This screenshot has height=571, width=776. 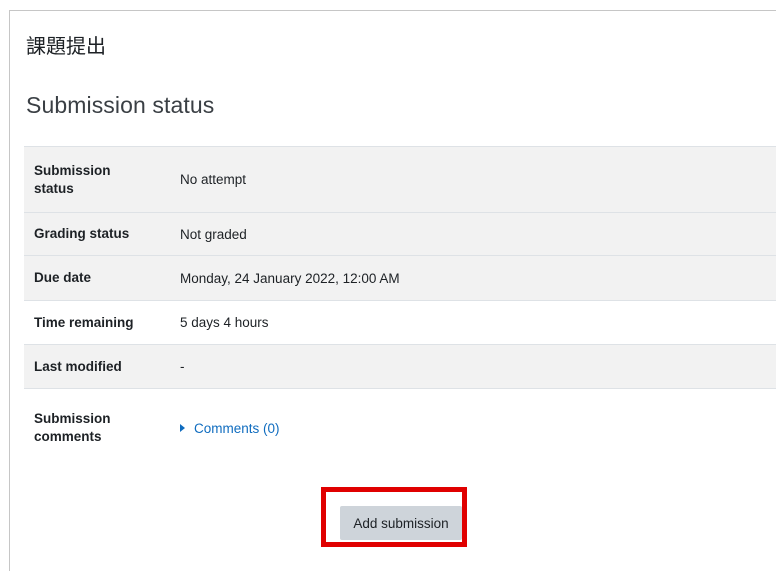 I want to click on table-row-submission-status: Submission status No attempt, so click(x=400, y=179).